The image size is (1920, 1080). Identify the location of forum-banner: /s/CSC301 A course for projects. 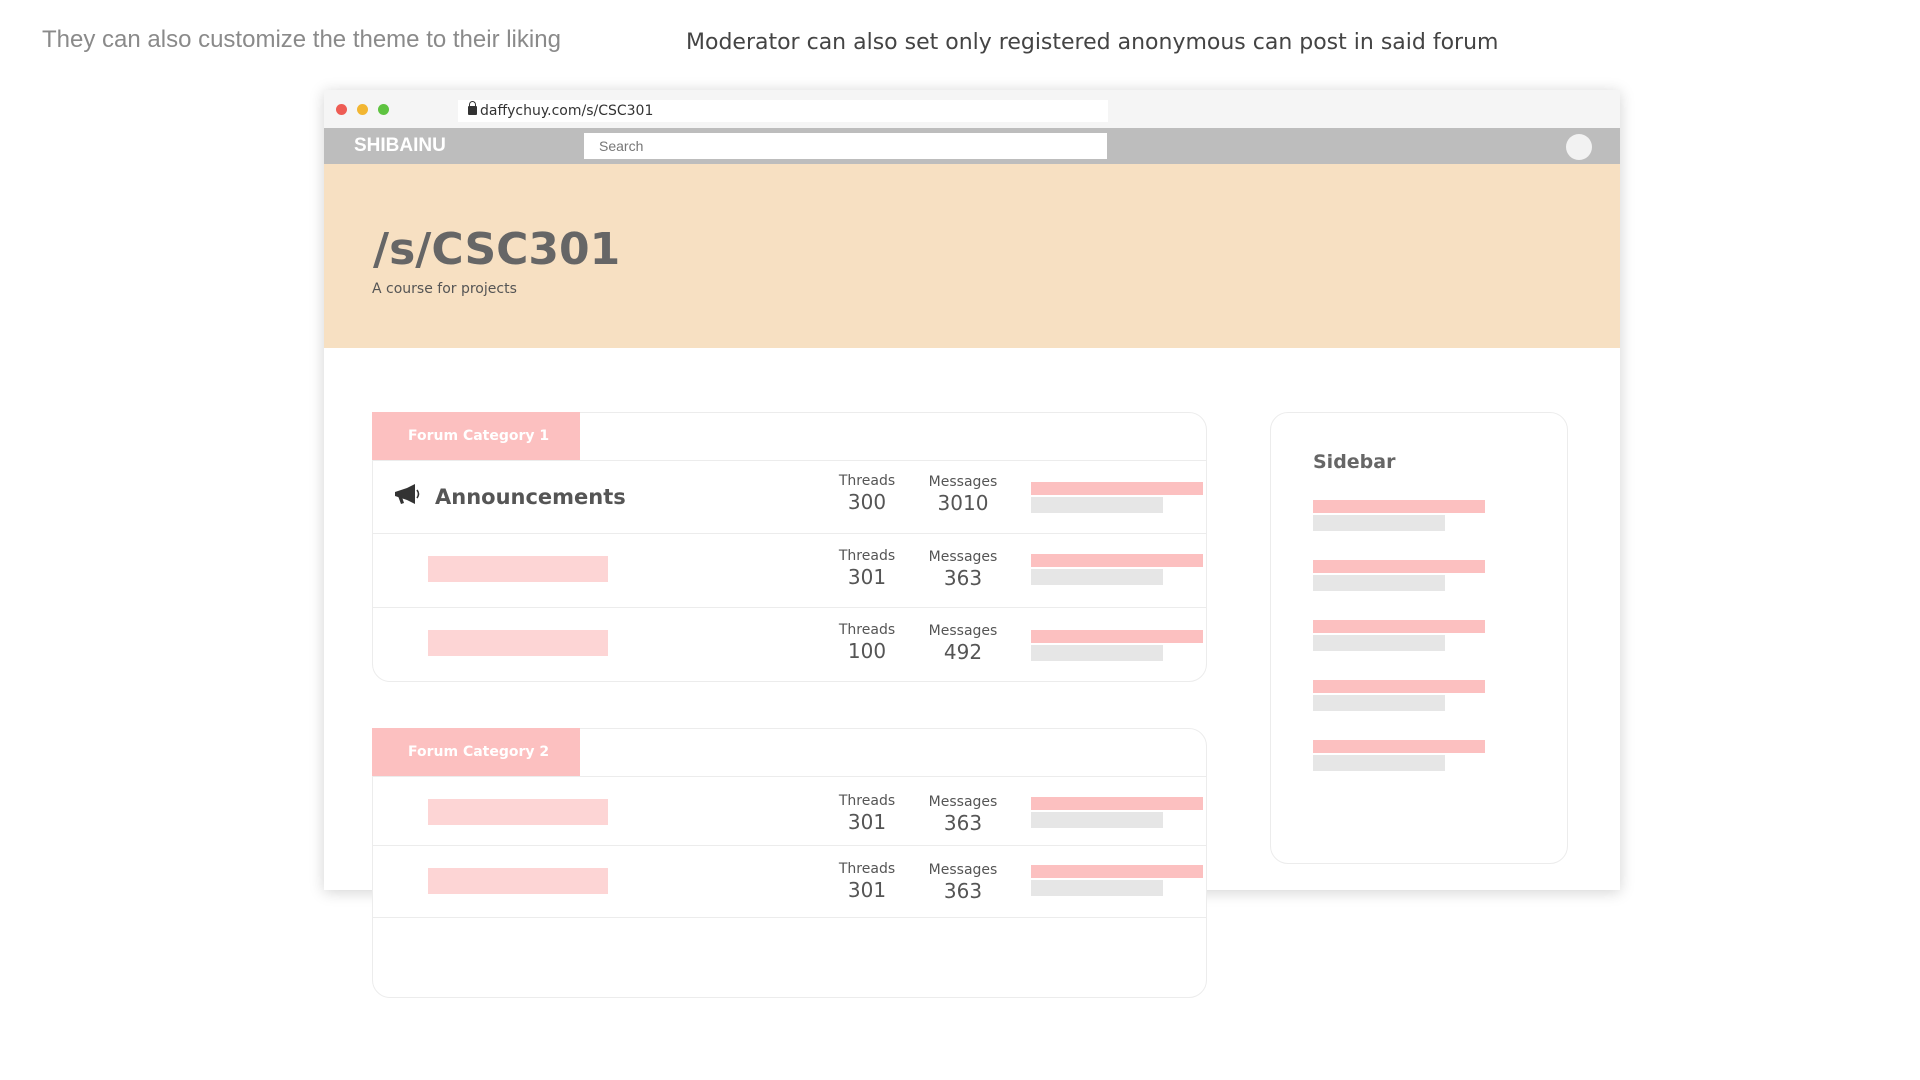
(972, 256).